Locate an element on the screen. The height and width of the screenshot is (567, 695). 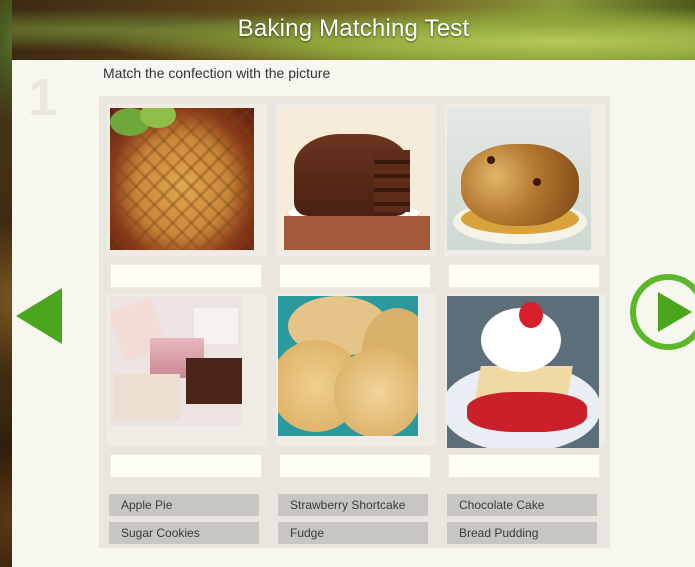
answer-chip-apple-pie: Apple Pie is located at coordinates (184, 505).